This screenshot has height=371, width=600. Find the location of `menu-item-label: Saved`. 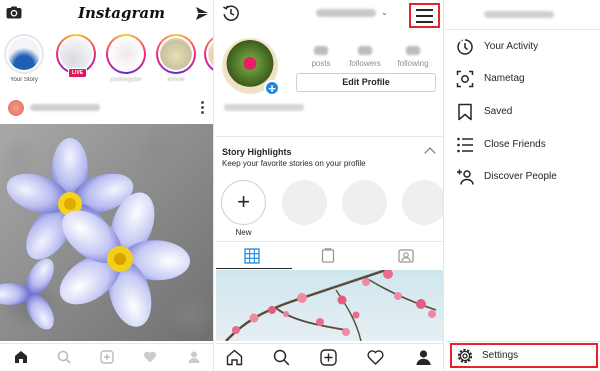

menu-item-label: Saved is located at coordinates (498, 111).